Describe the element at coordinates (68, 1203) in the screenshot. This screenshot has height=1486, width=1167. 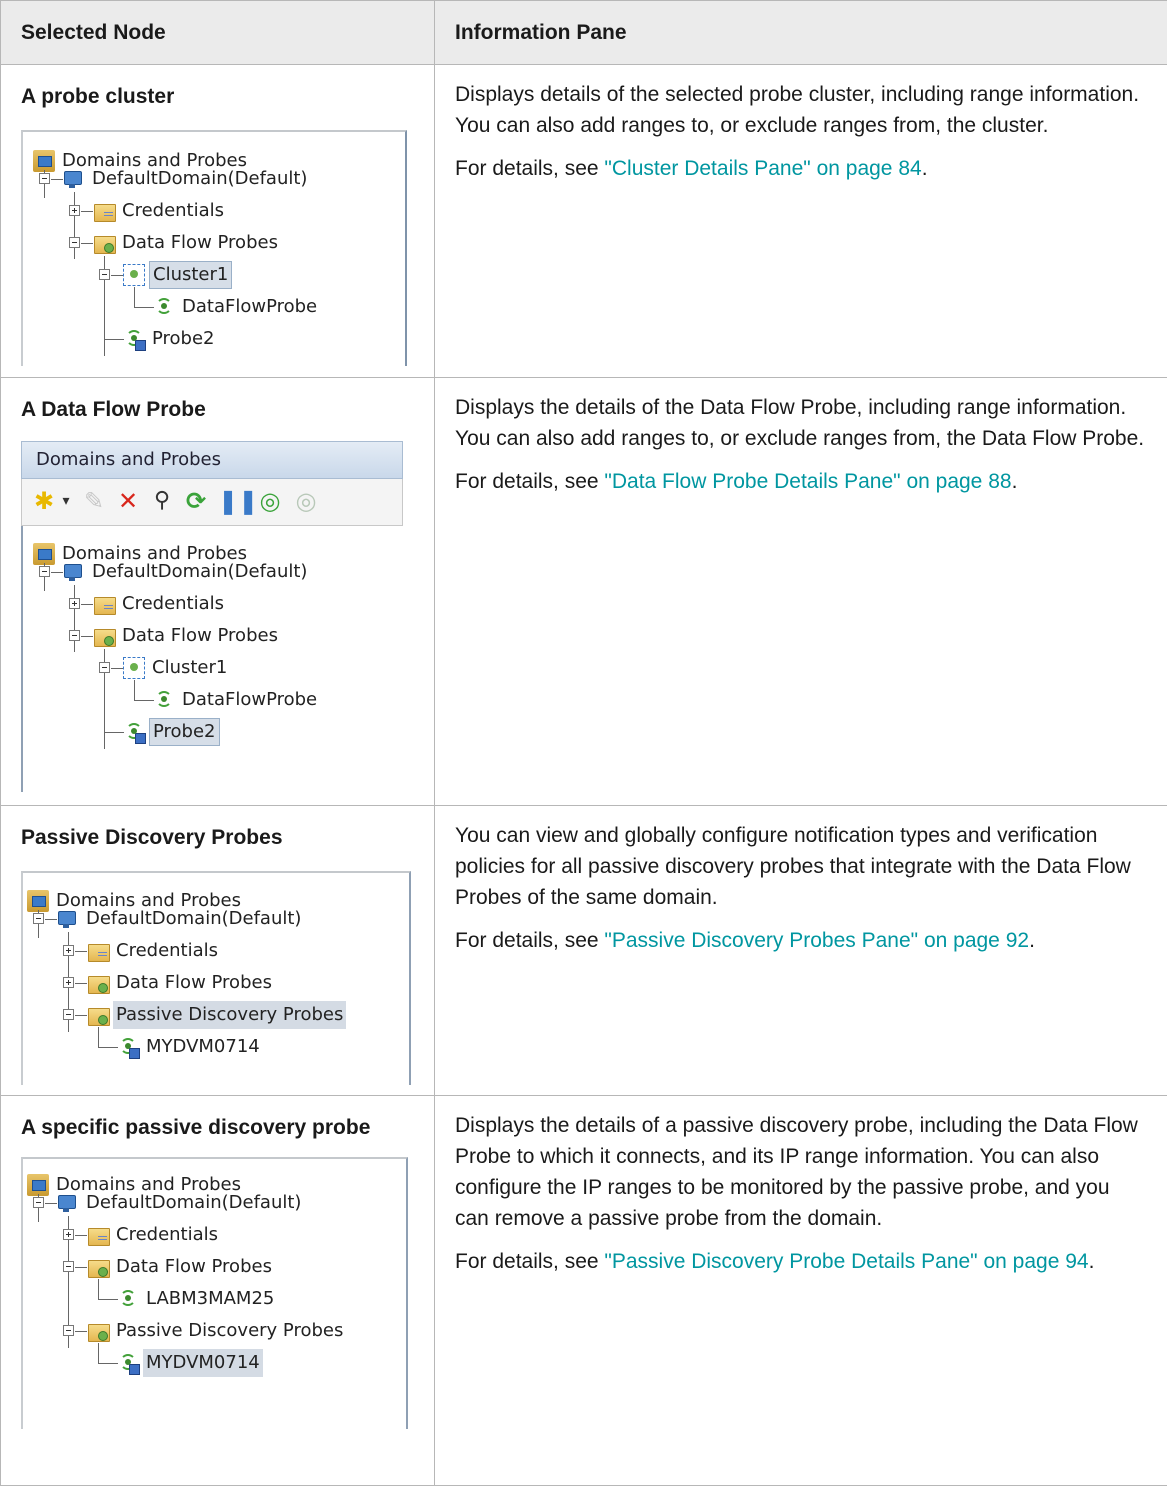
I see `domain-warning-icon` at that location.